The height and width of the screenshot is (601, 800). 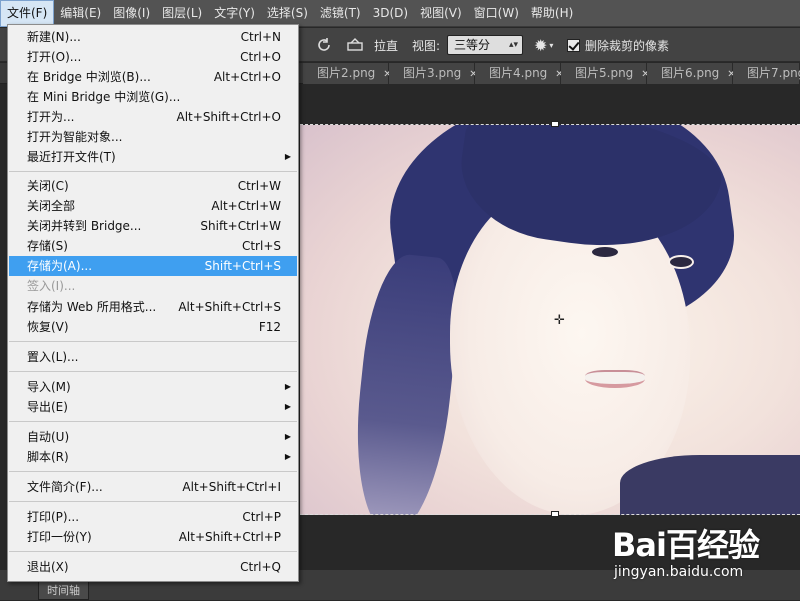 I want to click on menu-view: 视图(V), so click(x=441, y=13).